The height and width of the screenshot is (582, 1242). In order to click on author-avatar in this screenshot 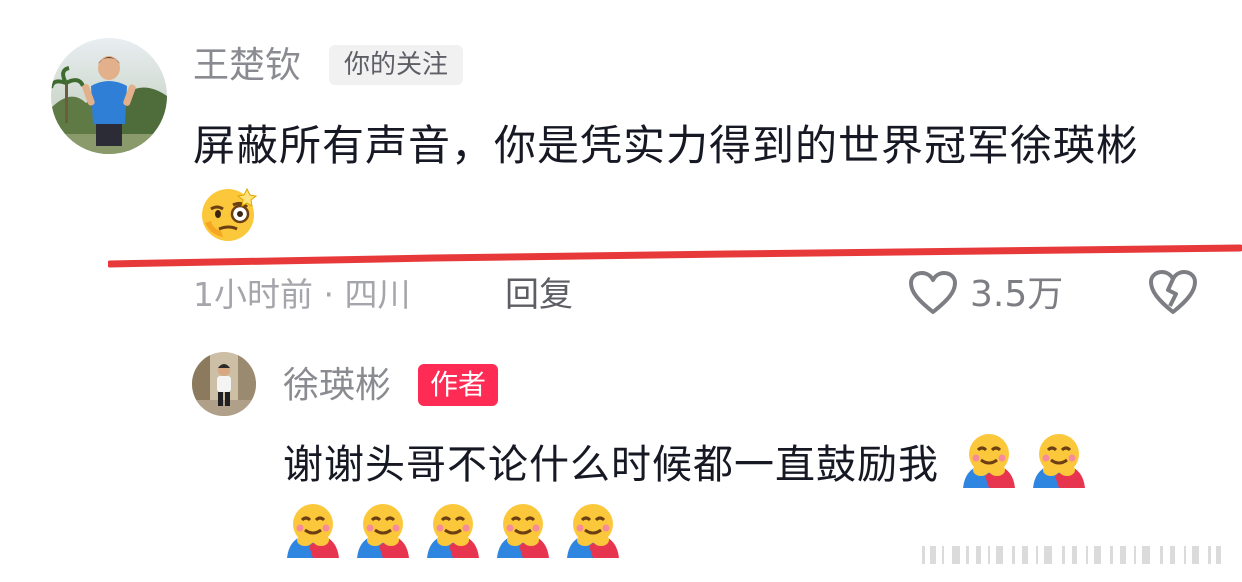, I will do `click(224, 384)`.